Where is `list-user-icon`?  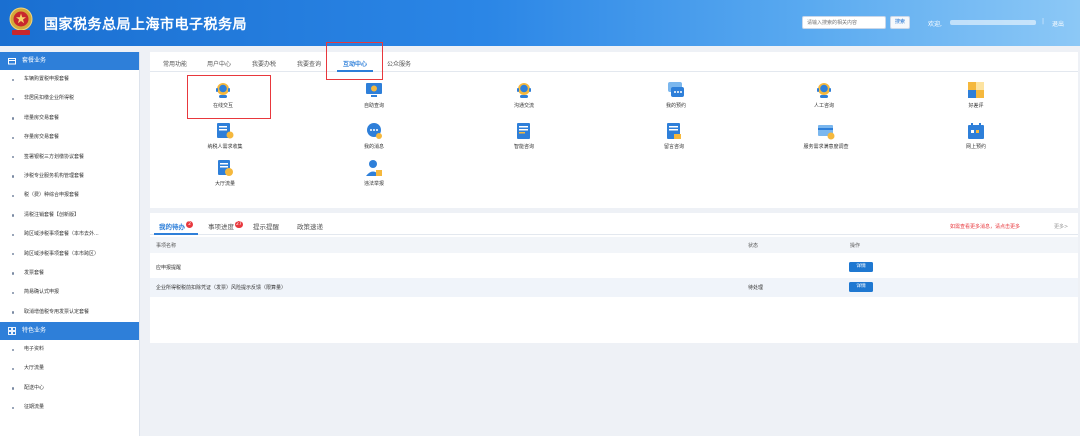
list-user-icon is located at coordinates (225, 131).